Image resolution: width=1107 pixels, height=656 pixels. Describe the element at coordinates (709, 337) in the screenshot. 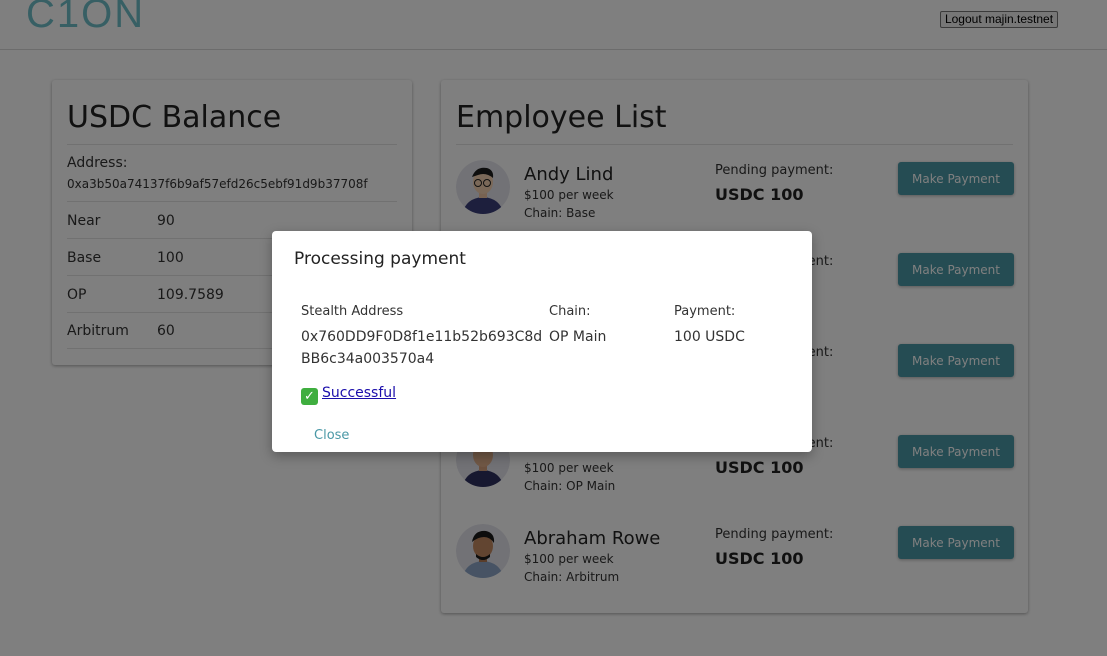

I see `payment-value: 100 USDC` at that location.